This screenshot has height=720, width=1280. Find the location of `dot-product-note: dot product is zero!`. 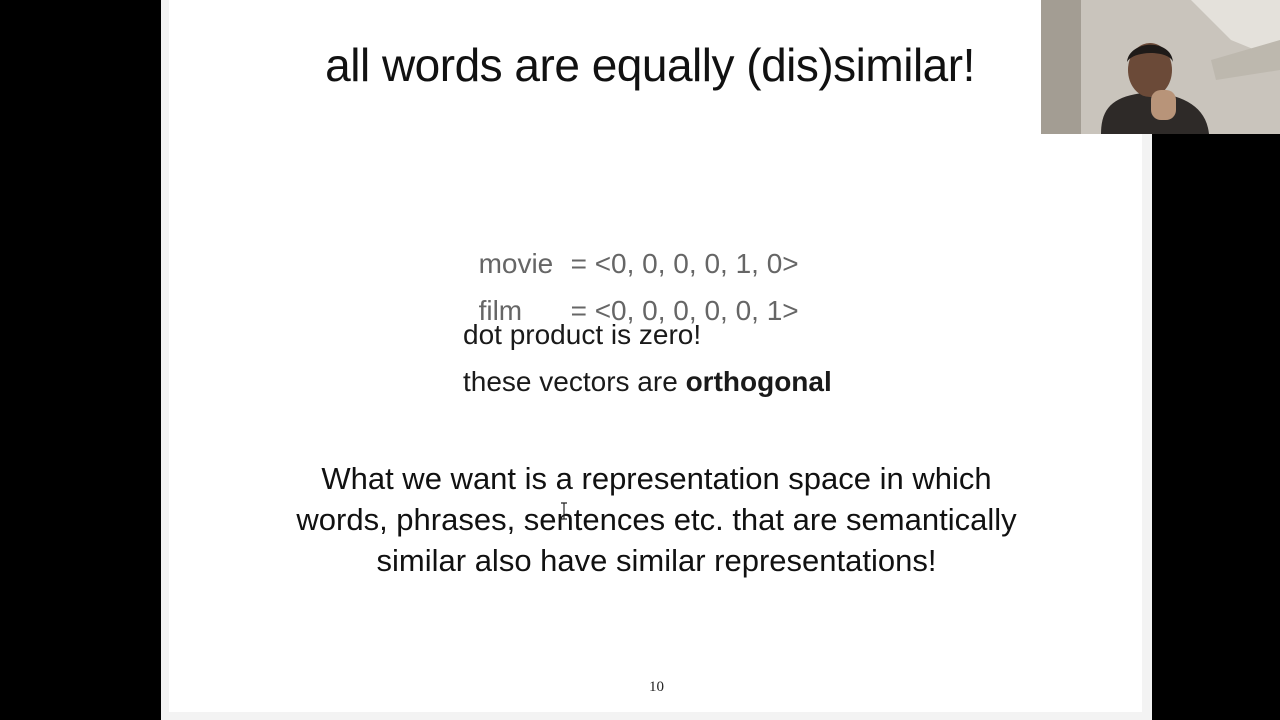

dot-product-note: dot product is zero! is located at coordinates (582, 334).